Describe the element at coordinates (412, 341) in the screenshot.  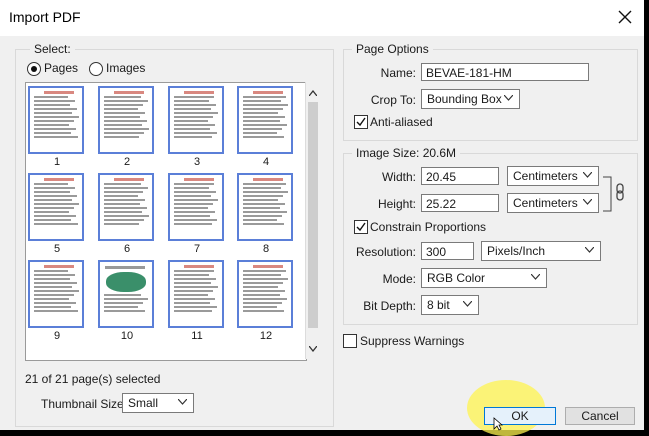
I see `suppress-warnings-label: Suppress Warnings` at that location.